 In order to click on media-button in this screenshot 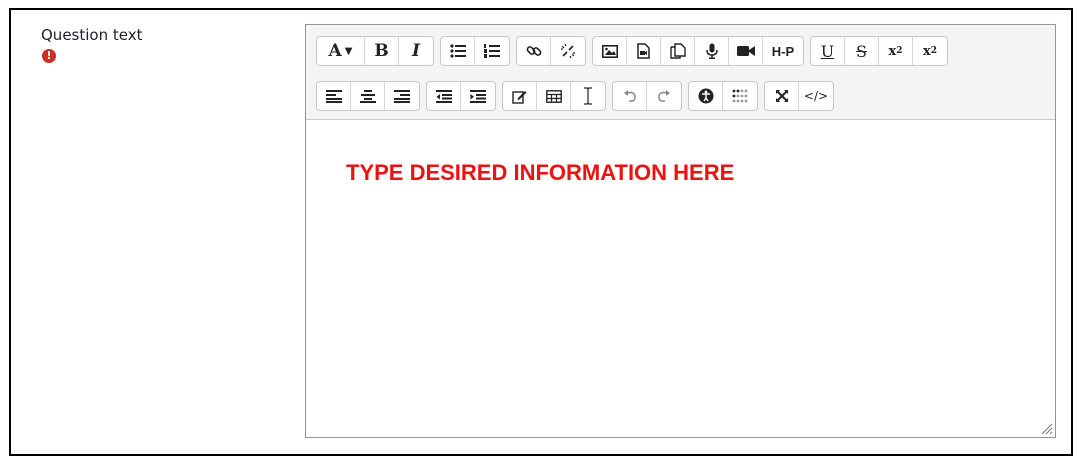, I will do `click(644, 51)`.